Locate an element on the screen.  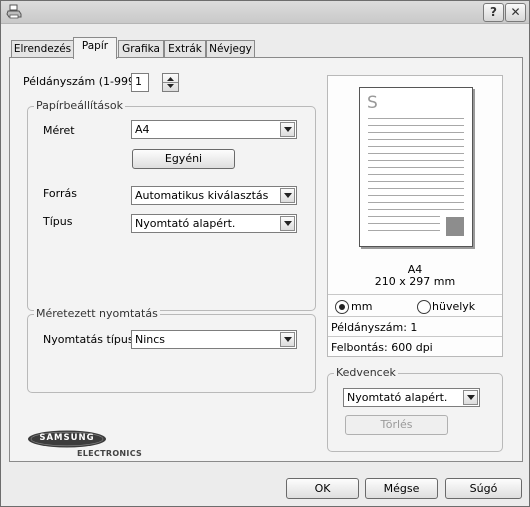
print-type-value: Nincs is located at coordinates (150, 339).